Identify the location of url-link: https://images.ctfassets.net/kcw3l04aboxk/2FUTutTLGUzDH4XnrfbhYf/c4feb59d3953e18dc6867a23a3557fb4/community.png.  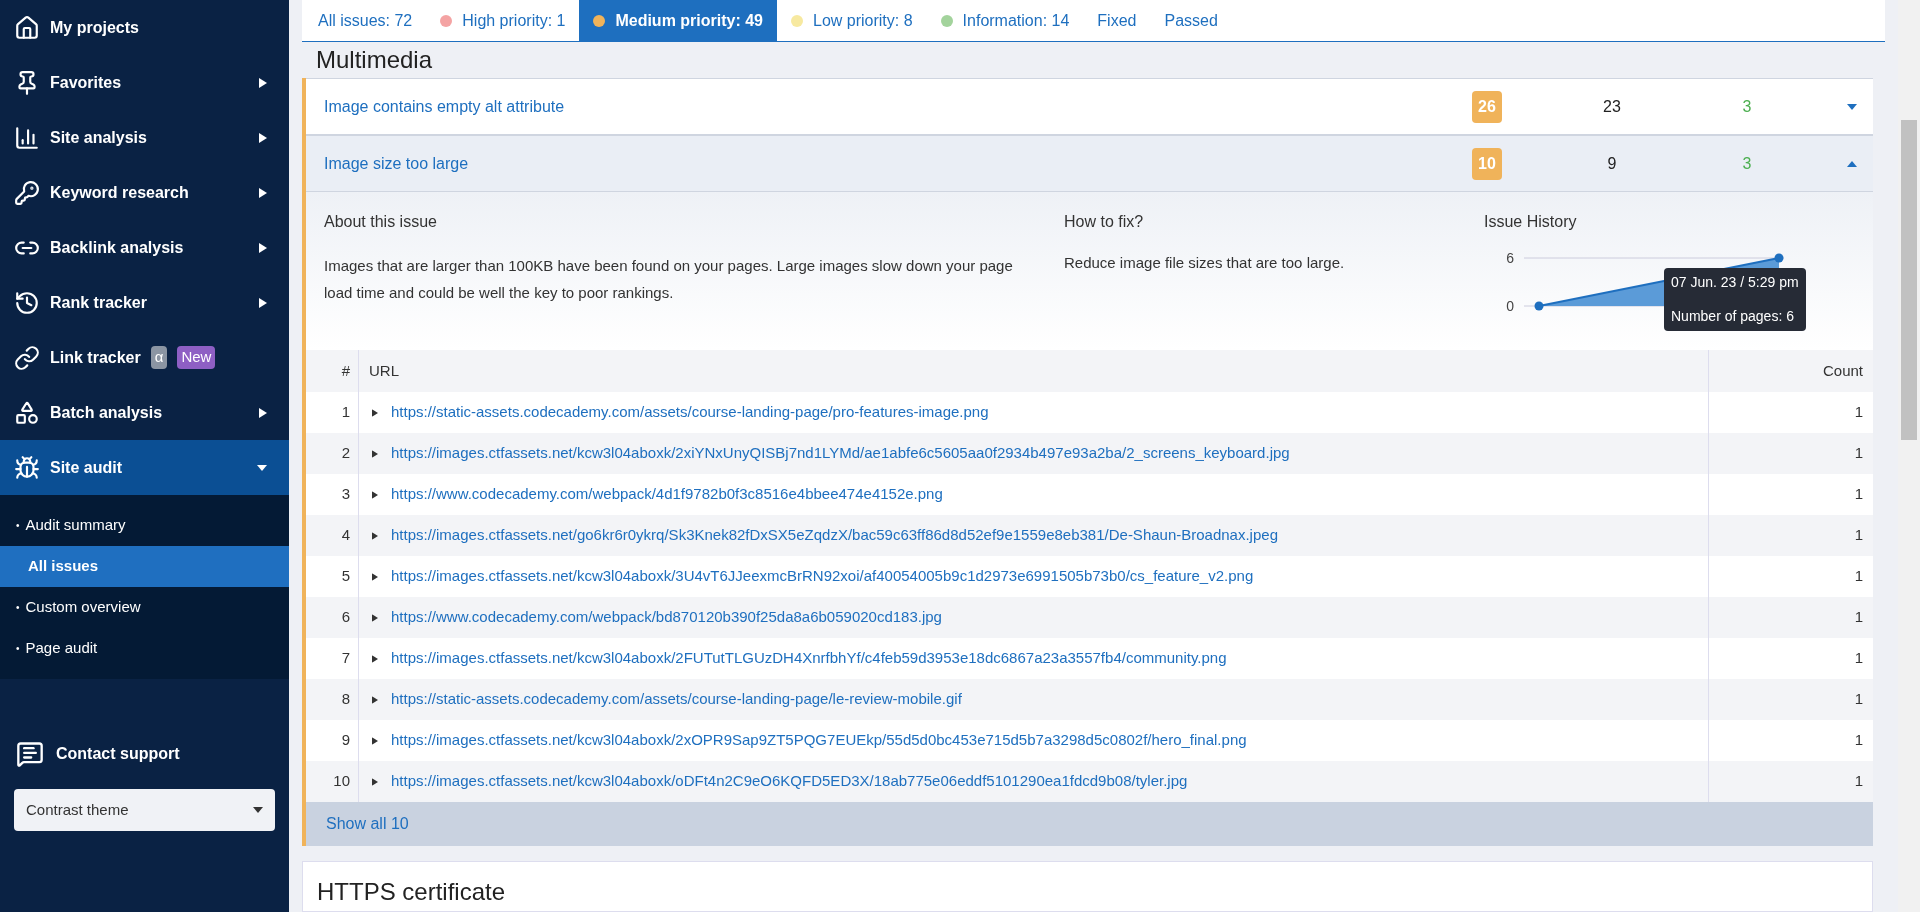
(809, 658).